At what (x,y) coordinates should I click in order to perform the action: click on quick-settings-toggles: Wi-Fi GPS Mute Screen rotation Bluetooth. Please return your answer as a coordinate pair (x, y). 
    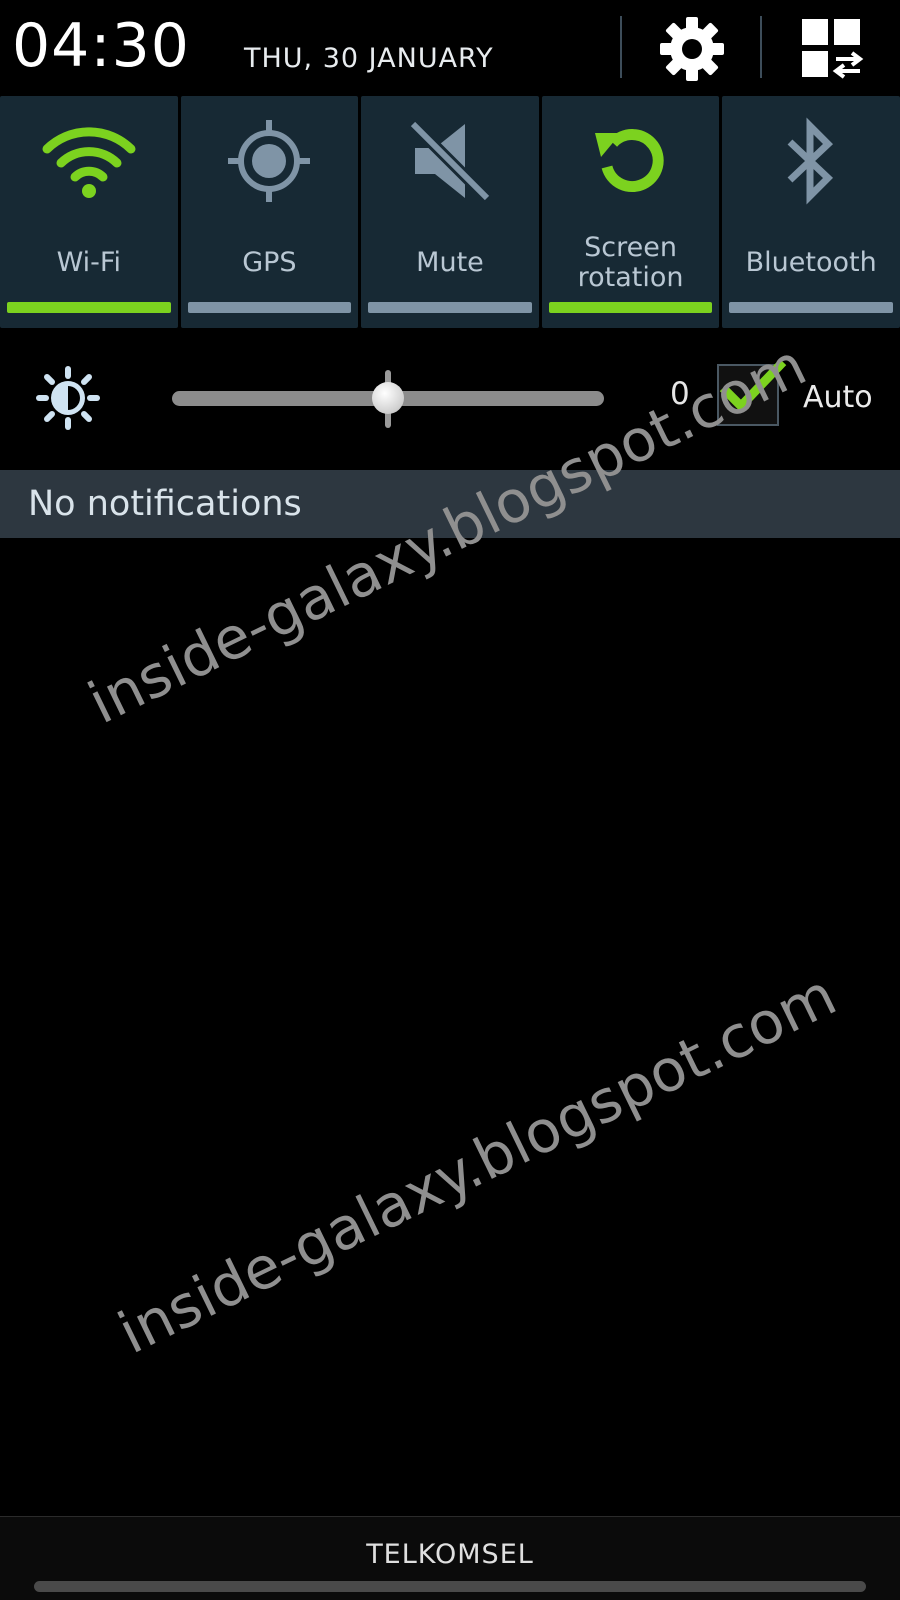
    Looking at the image, I should click on (450, 212).